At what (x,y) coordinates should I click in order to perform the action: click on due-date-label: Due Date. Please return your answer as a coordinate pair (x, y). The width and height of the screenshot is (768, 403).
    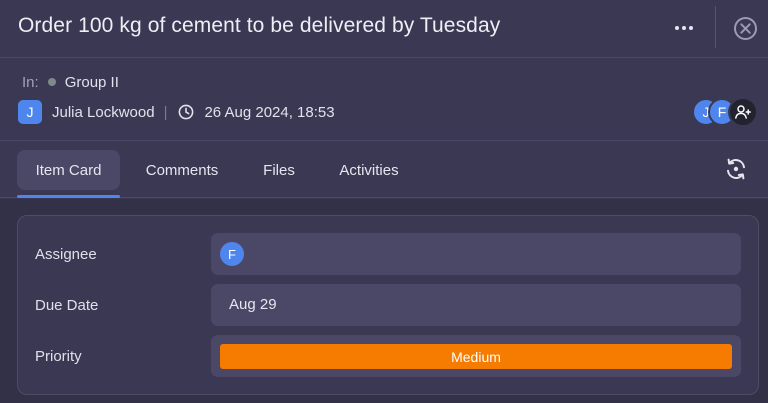
    Looking at the image, I should click on (67, 305).